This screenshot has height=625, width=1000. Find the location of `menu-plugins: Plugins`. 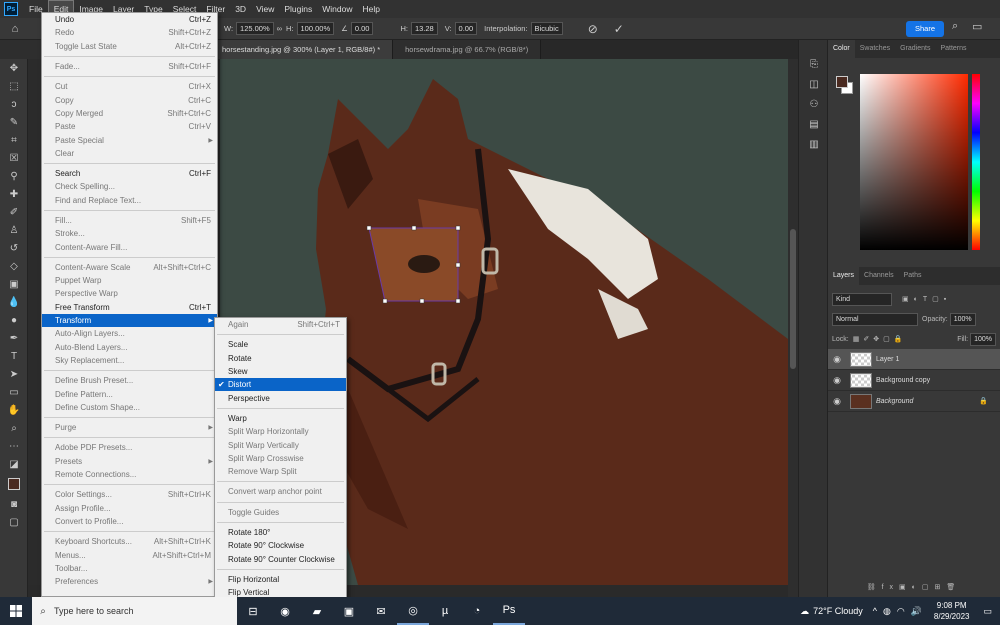

menu-plugins: Plugins is located at coordinates (298, 9).